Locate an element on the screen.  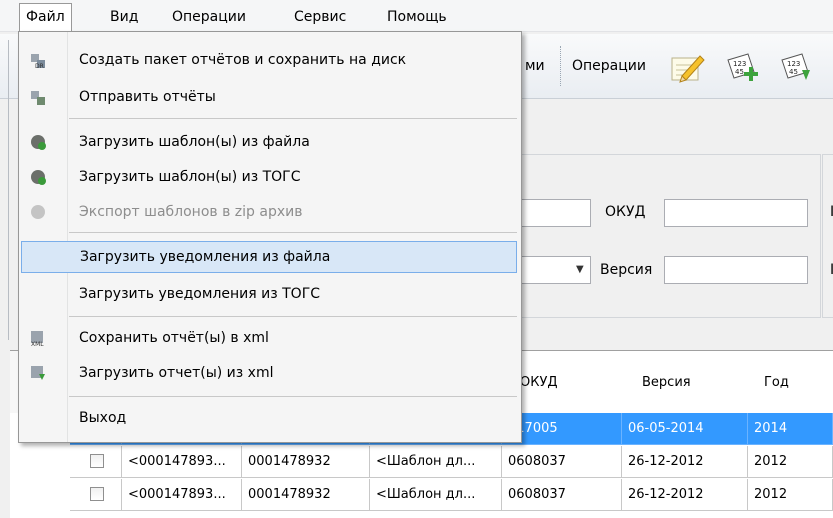
menu-item-load-notifications-file: Загрузить уведомления из файла is located at coordinates (269, 257).